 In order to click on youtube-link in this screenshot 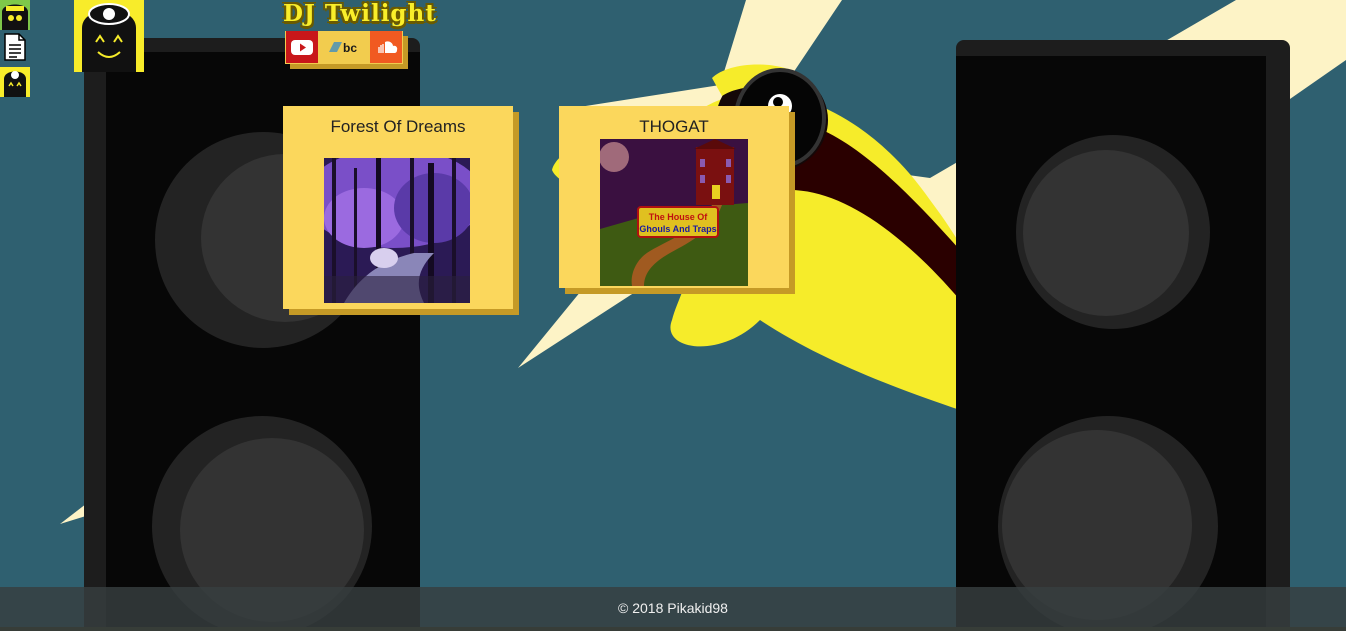, I will do `click(302, 47)`.